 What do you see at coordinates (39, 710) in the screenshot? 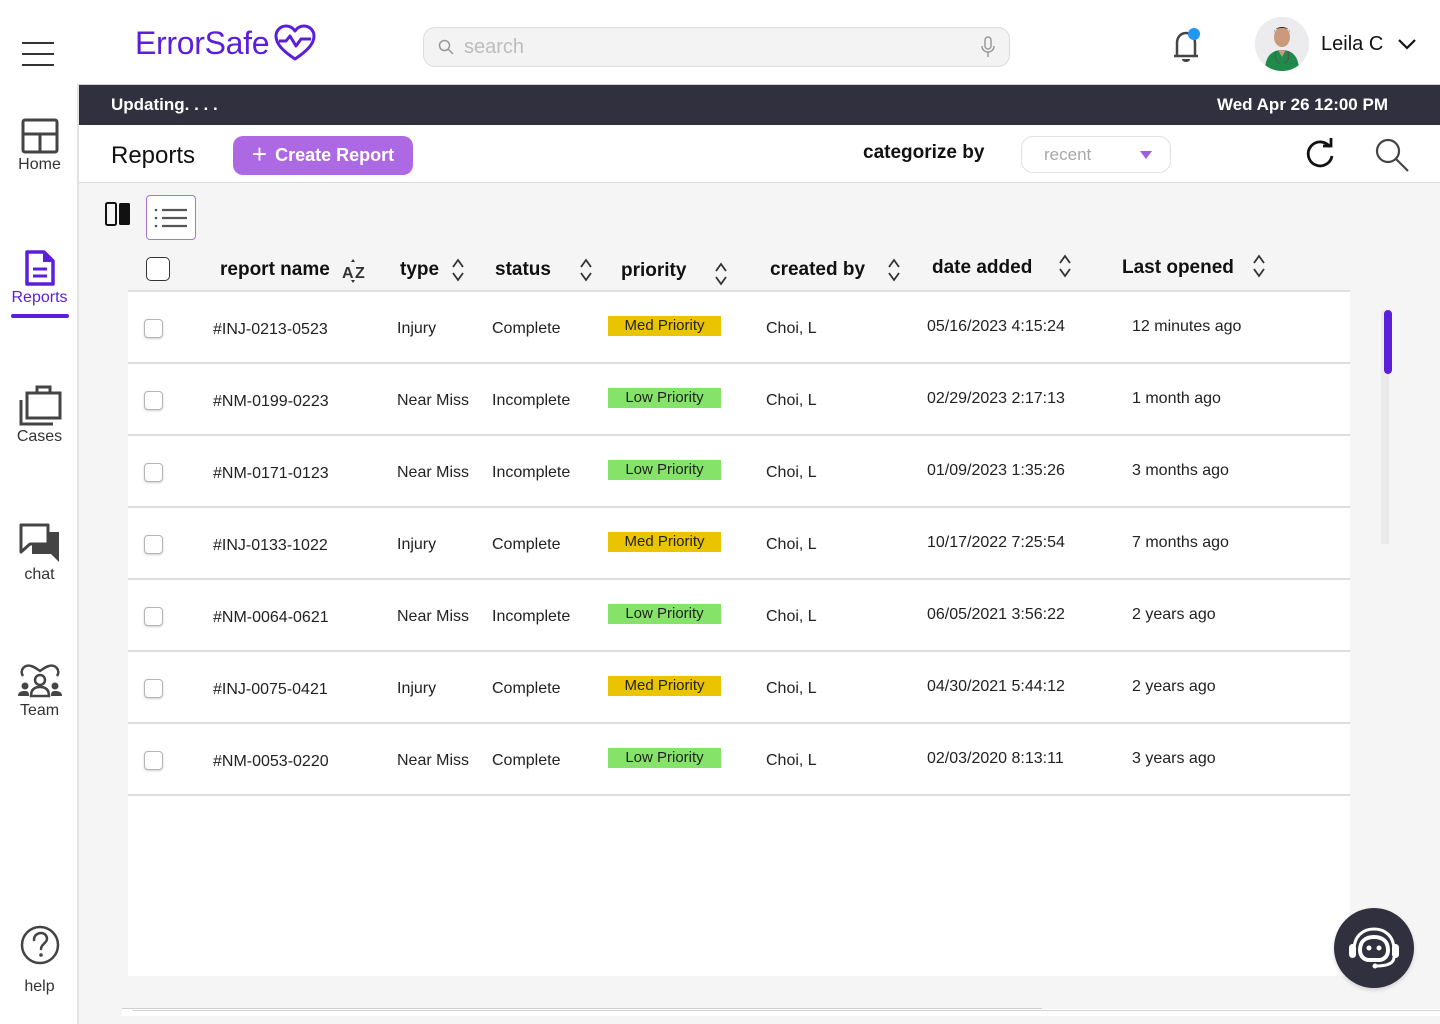
I see `sidebar-item-label: Team` at bounding box center [39, 710].